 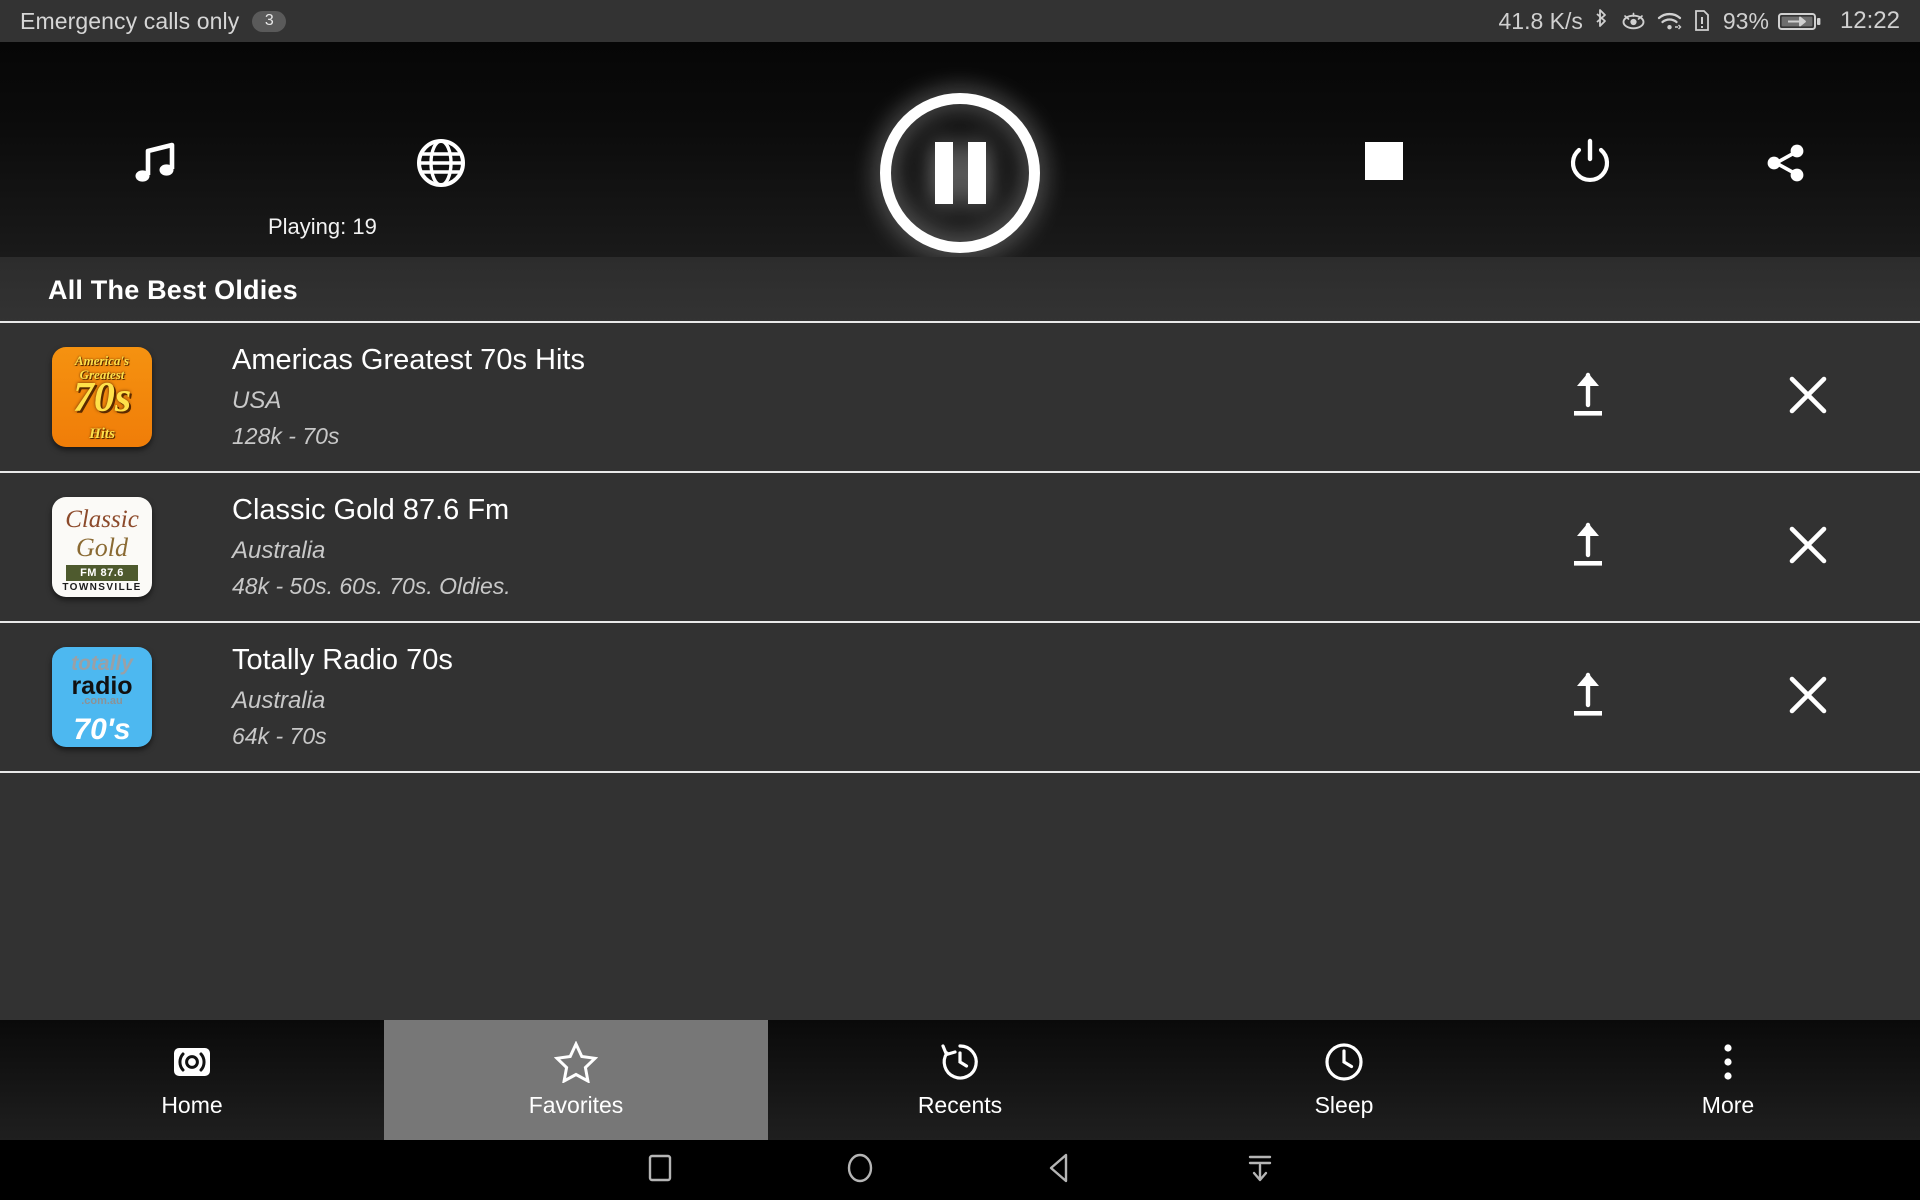 I want to click on logo-line-1: Classic, so click(x=102, y=519).